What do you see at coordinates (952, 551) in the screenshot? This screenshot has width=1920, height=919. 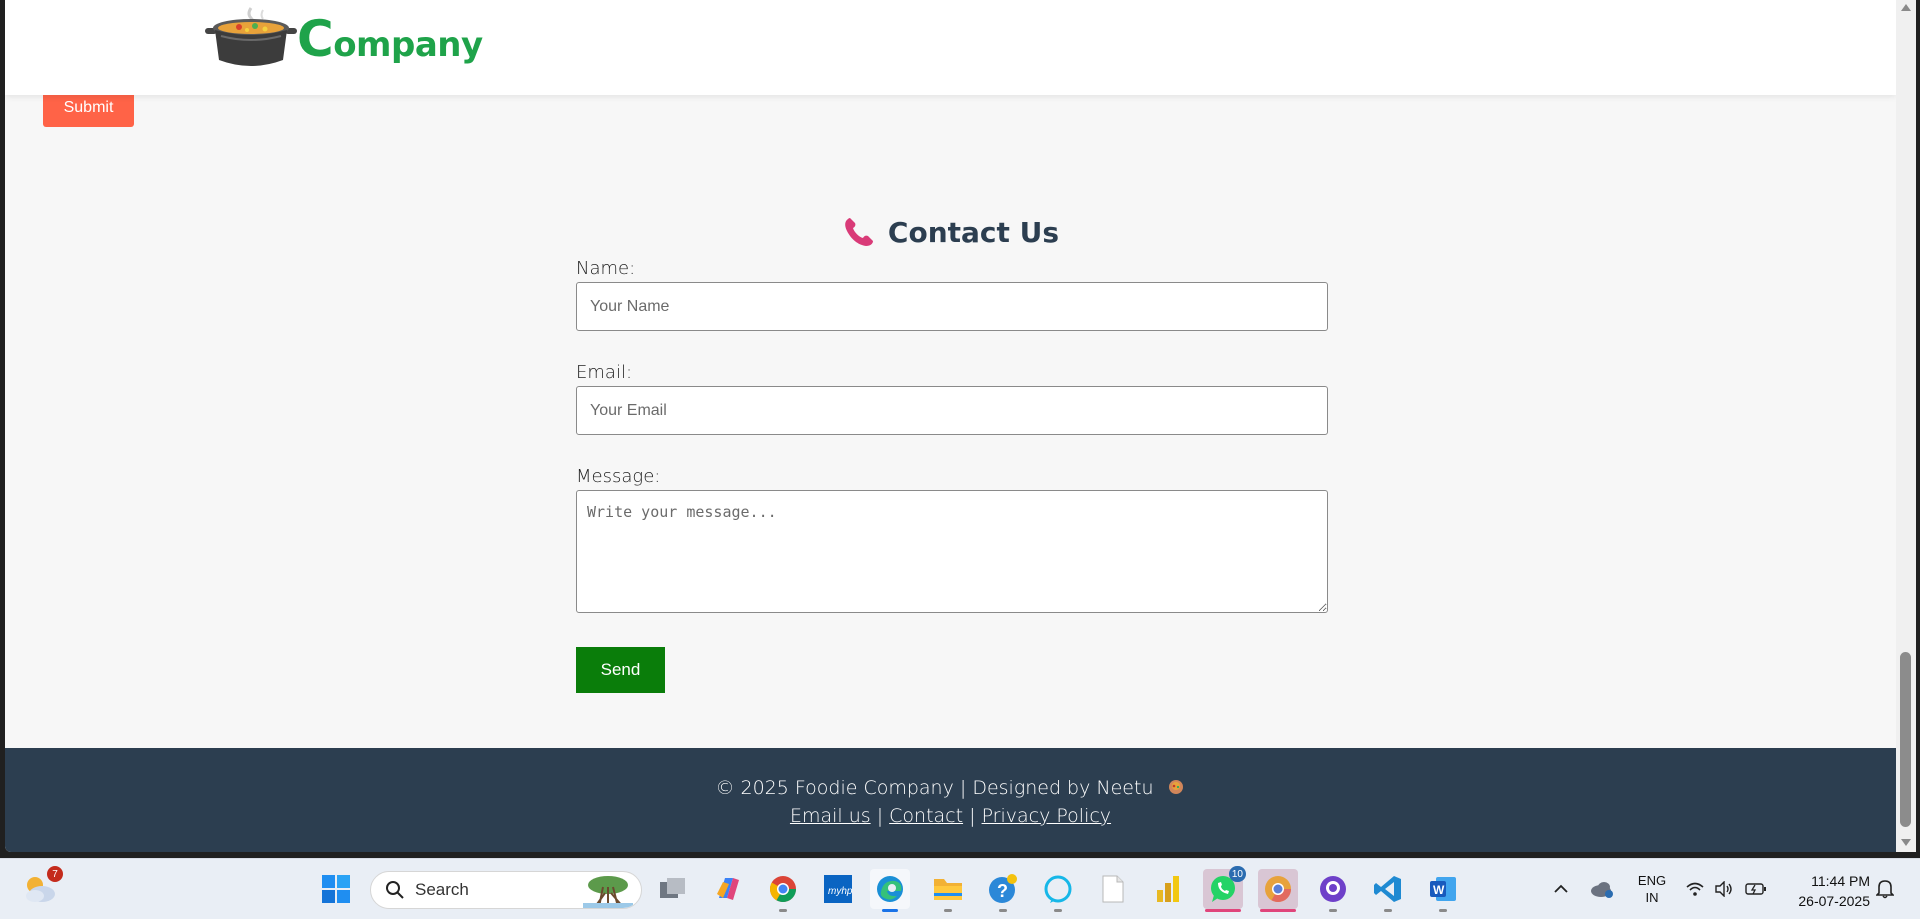 I see `message-field` at bounding box center [952, 551].